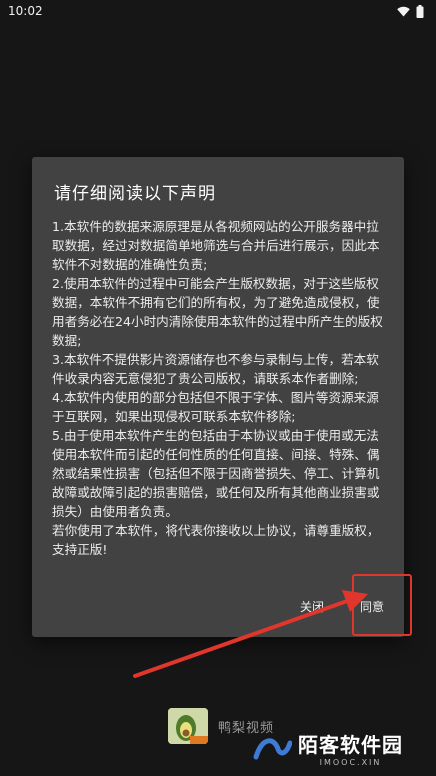 The image size is (436, 776). What do you see at coordinates (250, 634) in the screenshot?
I see `annotation-arrow-icon` at bounding box center [250, 634].